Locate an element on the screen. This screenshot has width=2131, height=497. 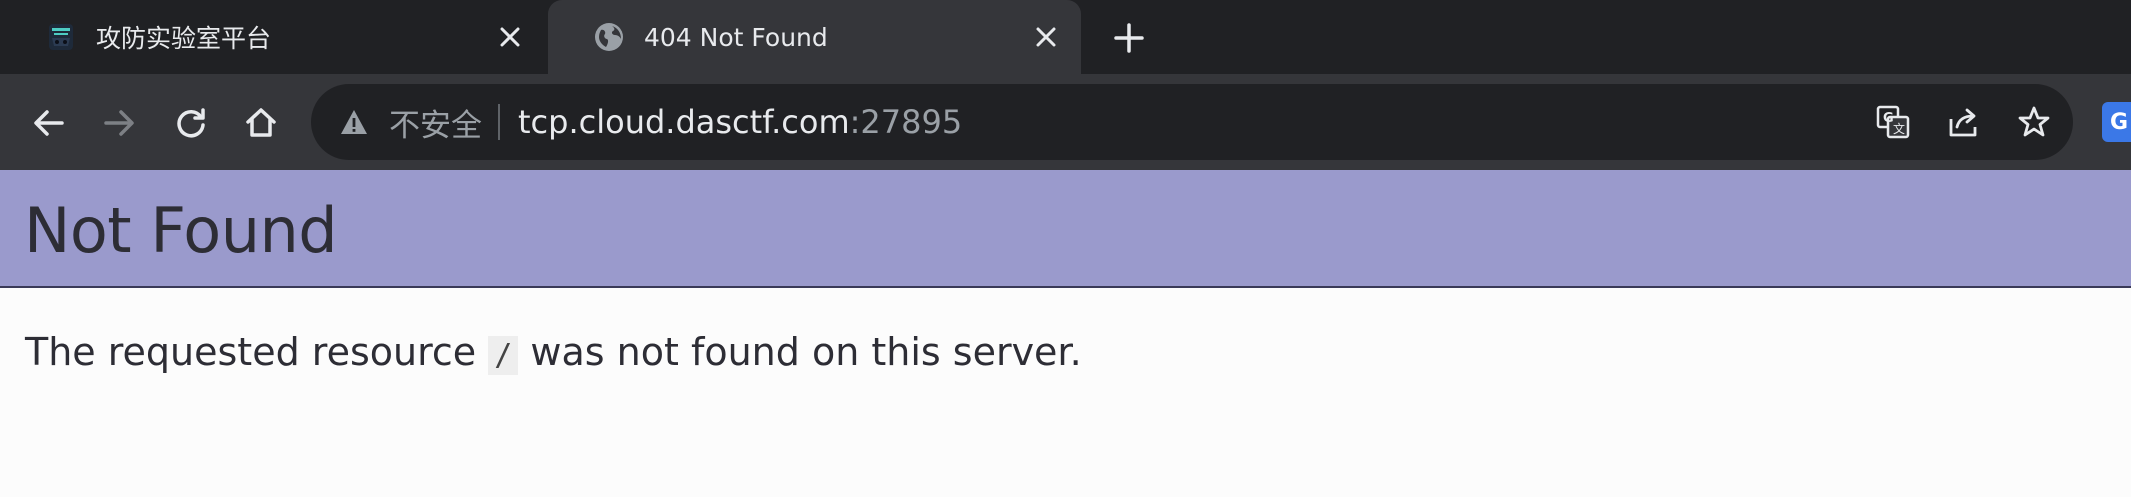
back-button is located at coordinates (49, 123).